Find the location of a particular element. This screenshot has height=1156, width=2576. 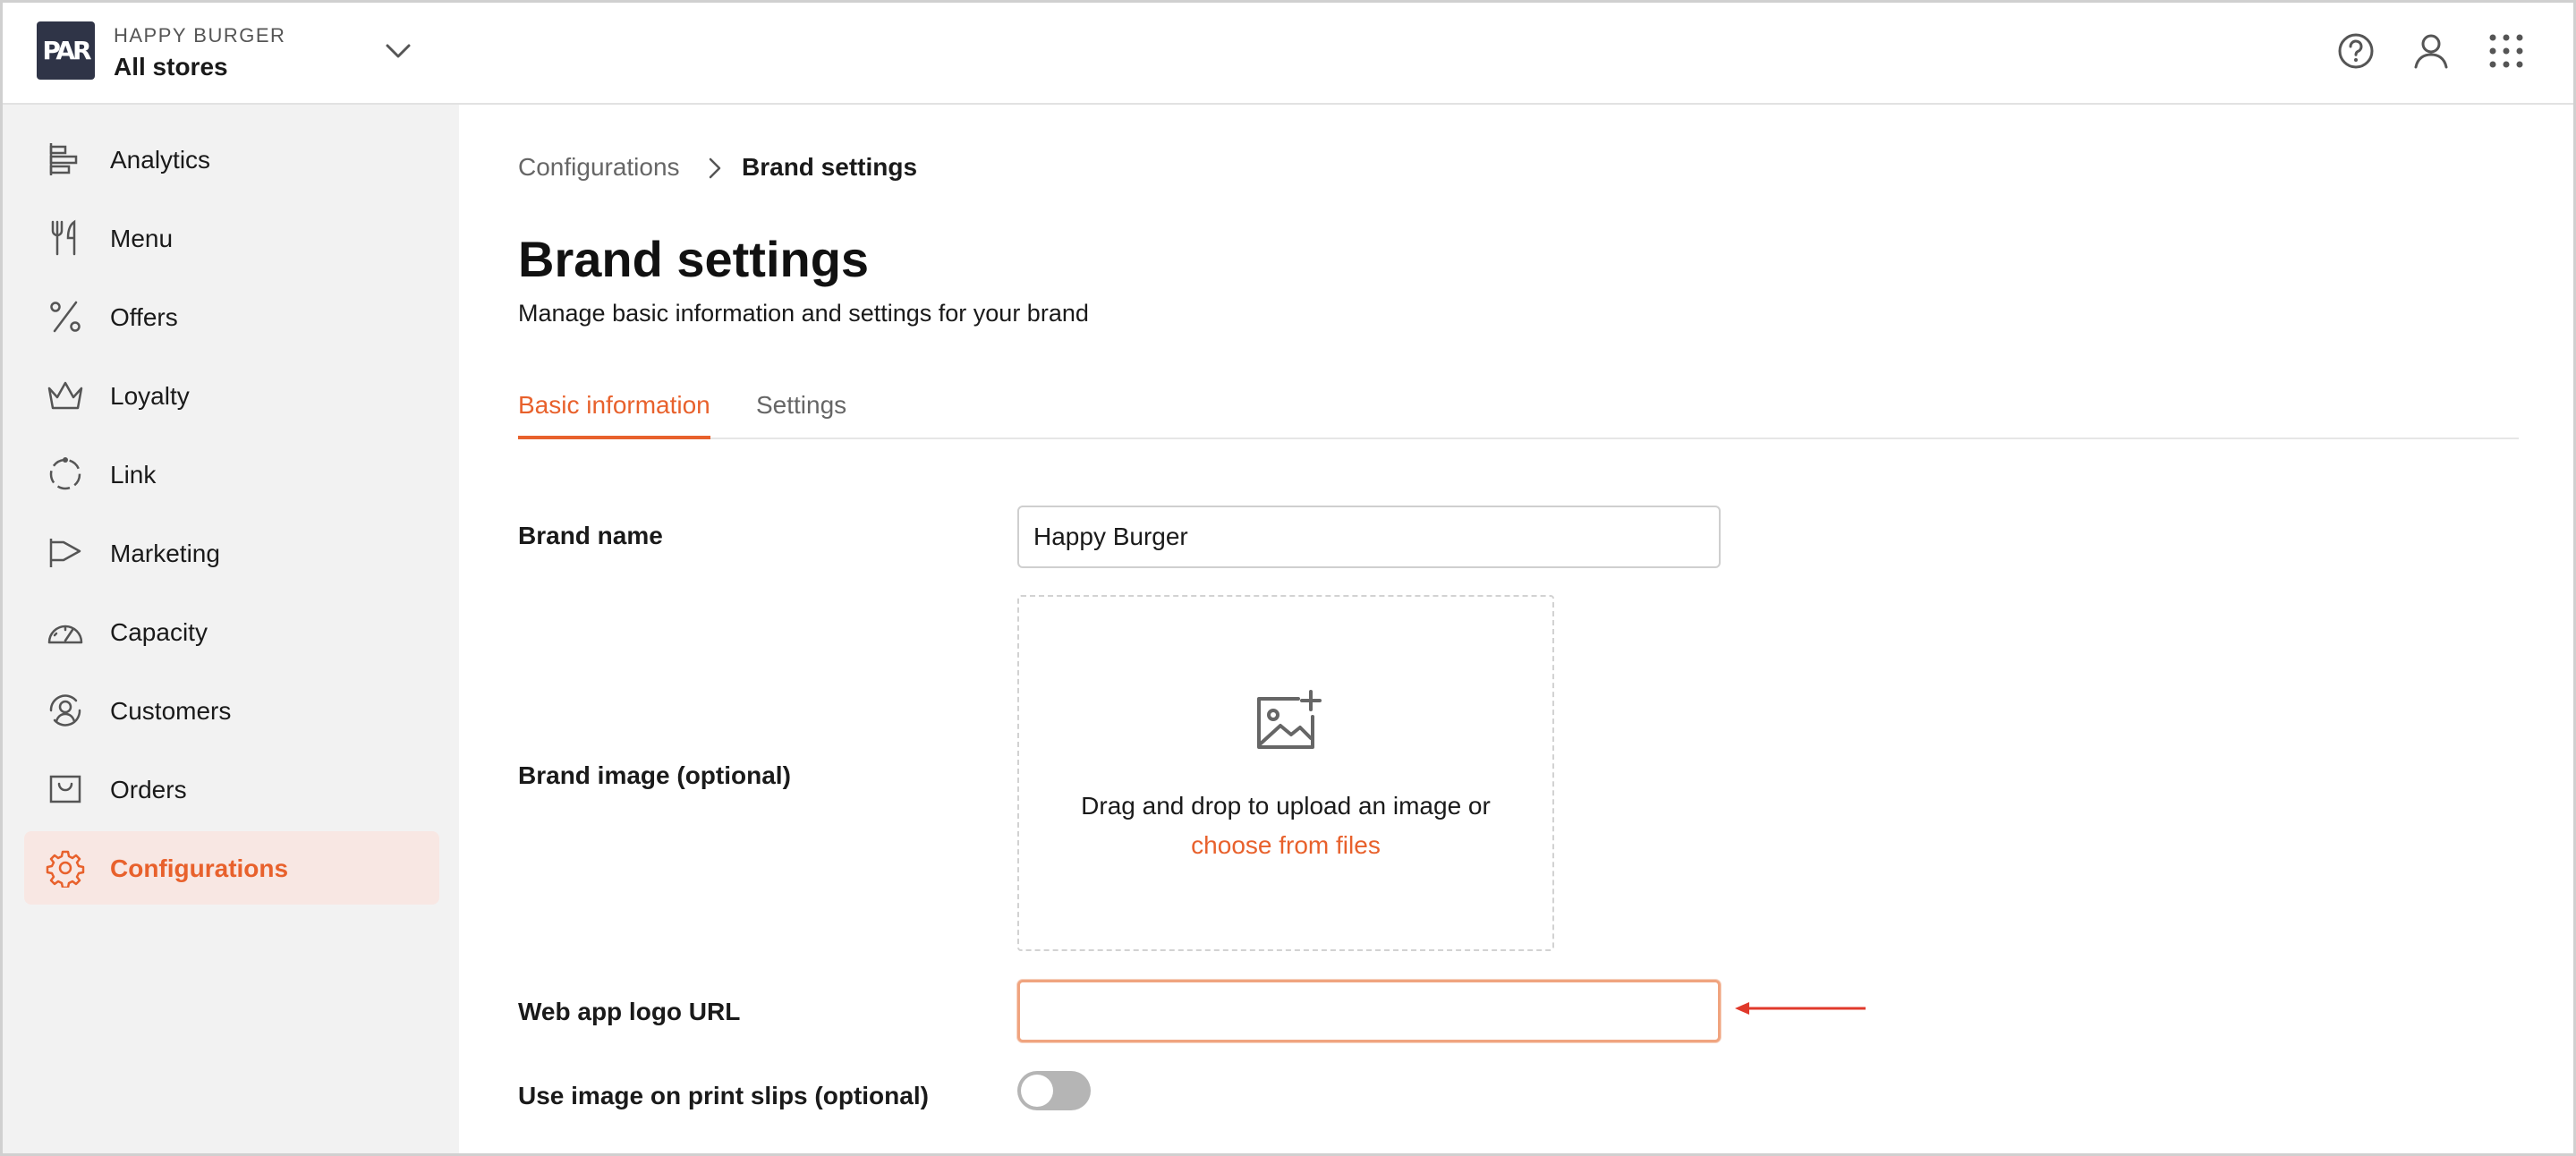

print-slips-toggle is located at coordinates (1054, 1090).